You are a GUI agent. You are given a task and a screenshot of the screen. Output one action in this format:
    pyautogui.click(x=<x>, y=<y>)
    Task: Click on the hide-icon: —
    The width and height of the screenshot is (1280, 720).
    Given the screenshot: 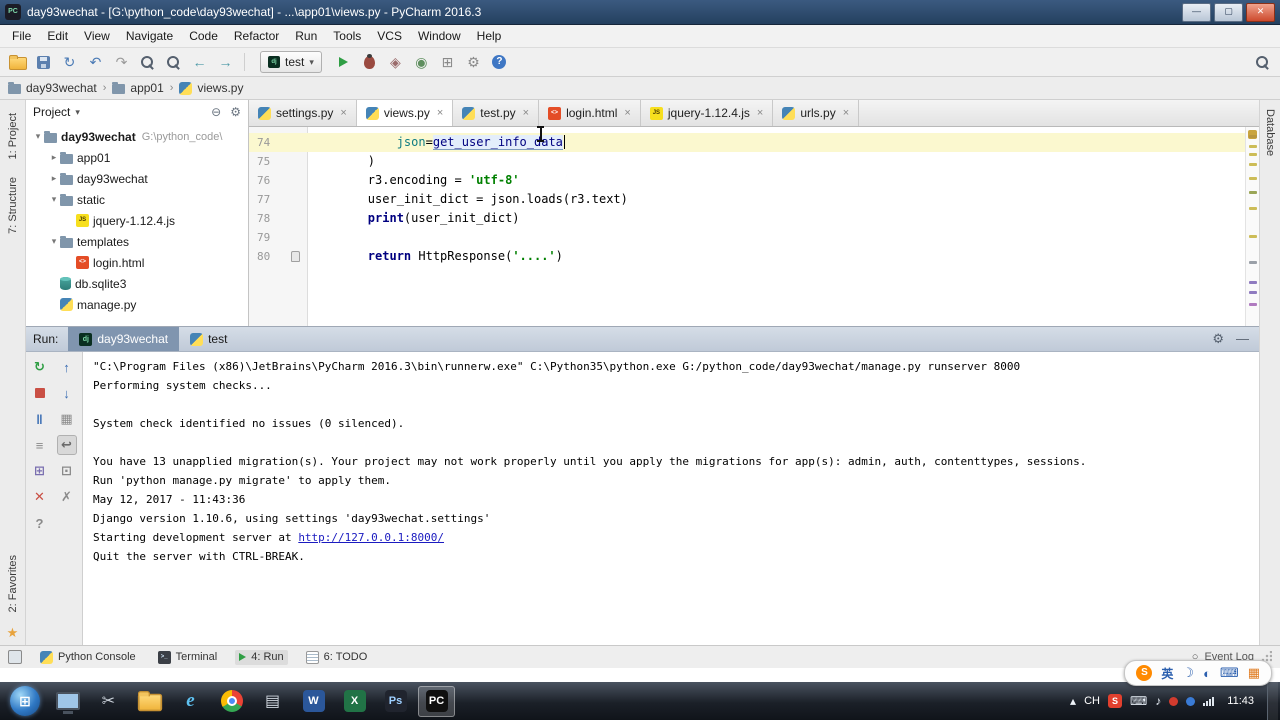 What is the action you would take?
    pyautogui.click(x=1242, y=339)
    